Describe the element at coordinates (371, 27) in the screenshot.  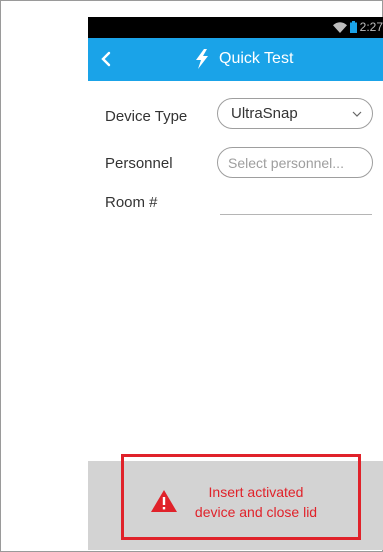
I see `status-time: 2:27` at that location.